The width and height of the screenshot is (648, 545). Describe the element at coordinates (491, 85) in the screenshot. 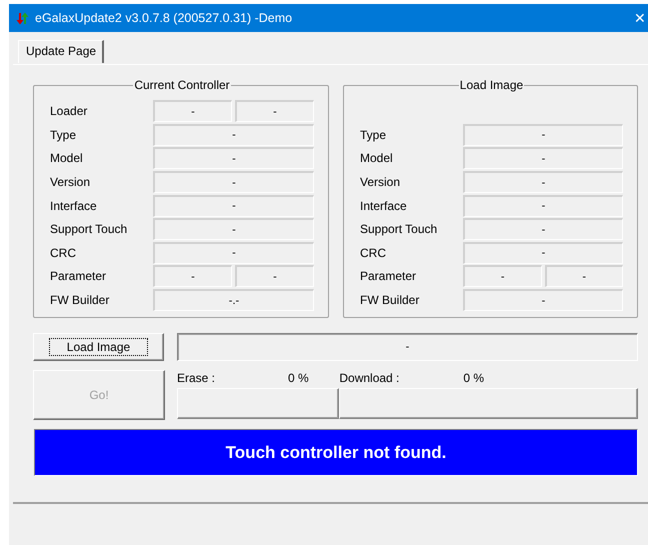

I see `group-title: Load Image` at that location.